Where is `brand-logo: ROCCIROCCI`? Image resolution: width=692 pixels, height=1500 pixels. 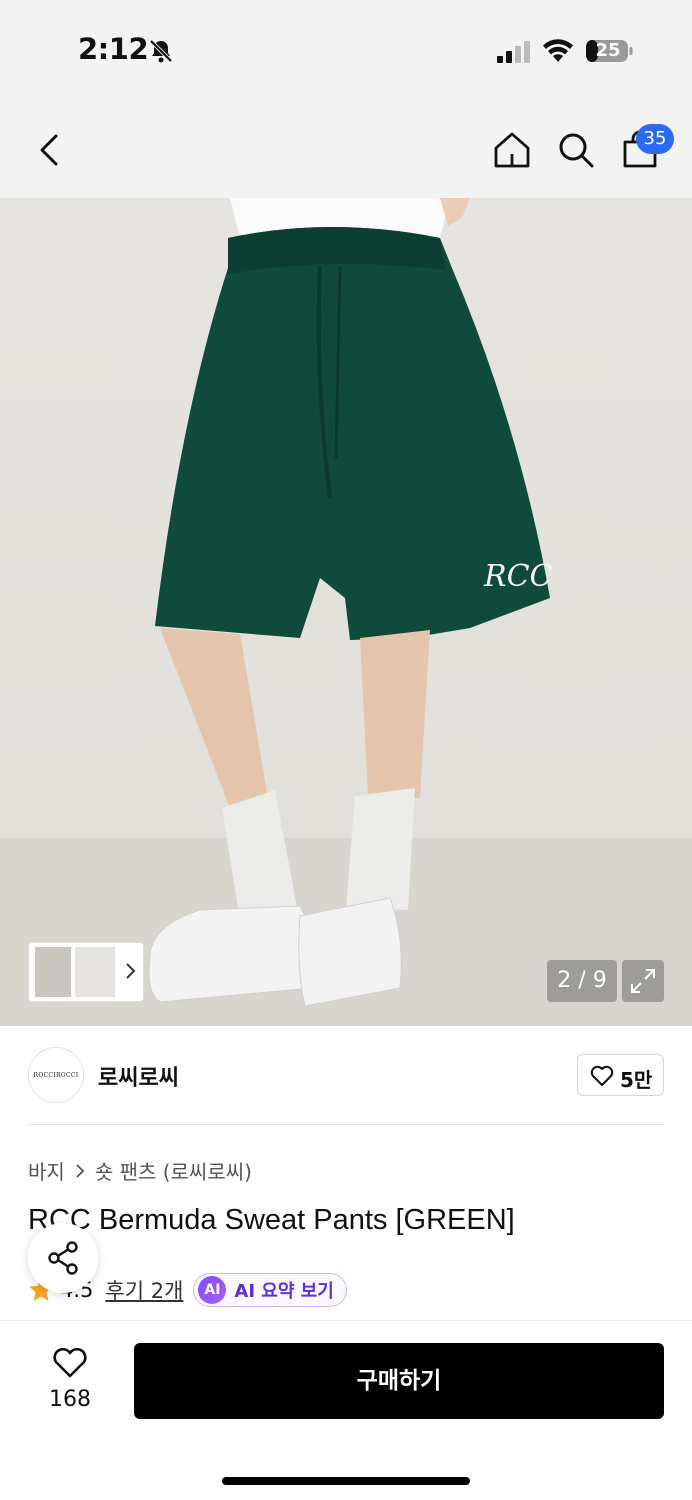
brand-logo: ROCCIROCCI is located at coordinates (56, 1075).